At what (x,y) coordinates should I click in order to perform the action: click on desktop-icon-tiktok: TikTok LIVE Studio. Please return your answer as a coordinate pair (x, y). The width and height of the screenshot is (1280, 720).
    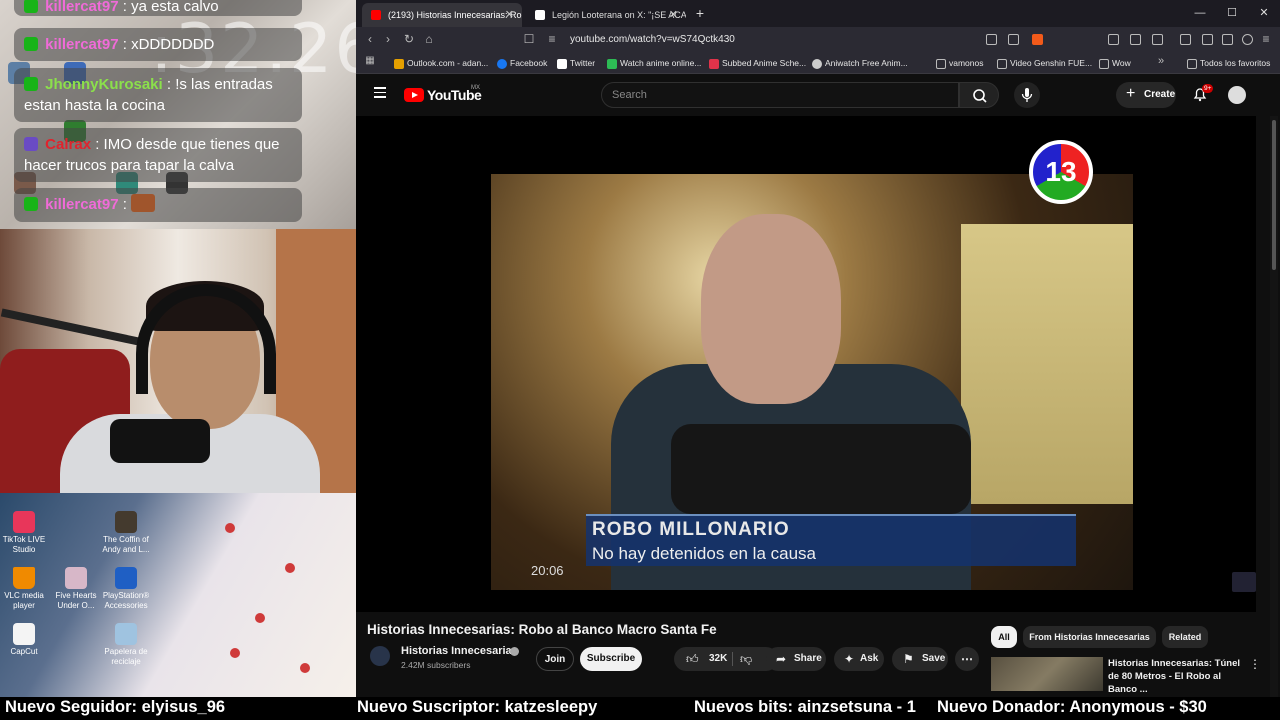
    Looking at the image, I should click on (27, 533).